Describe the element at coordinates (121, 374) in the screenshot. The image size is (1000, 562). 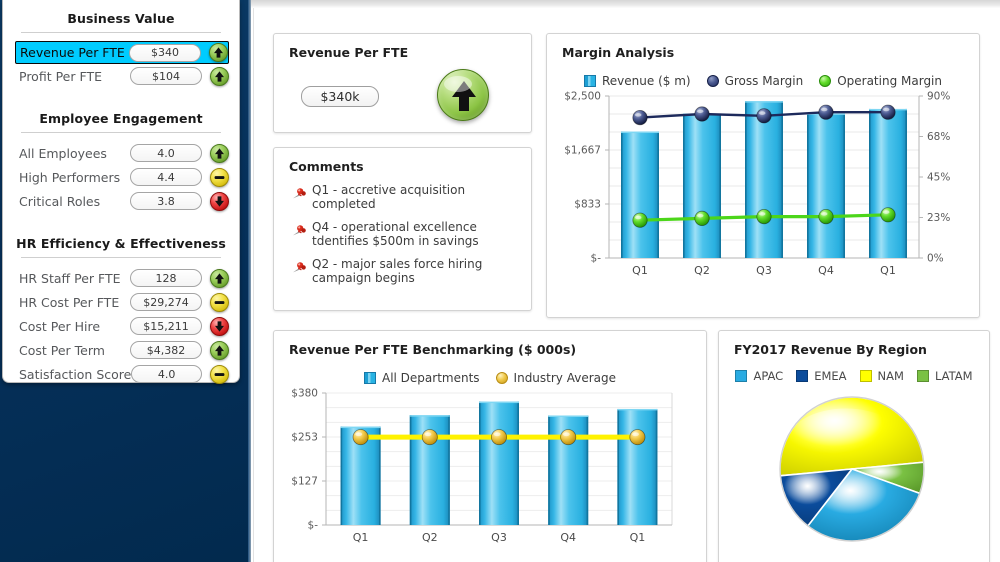
I see `kpi-row: Satisfaction Score 4.0` at that location.